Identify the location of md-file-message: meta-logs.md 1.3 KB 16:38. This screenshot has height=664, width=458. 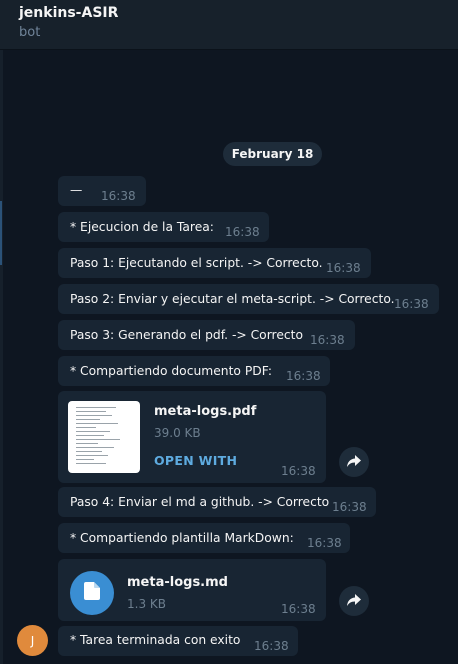
(192, 590).